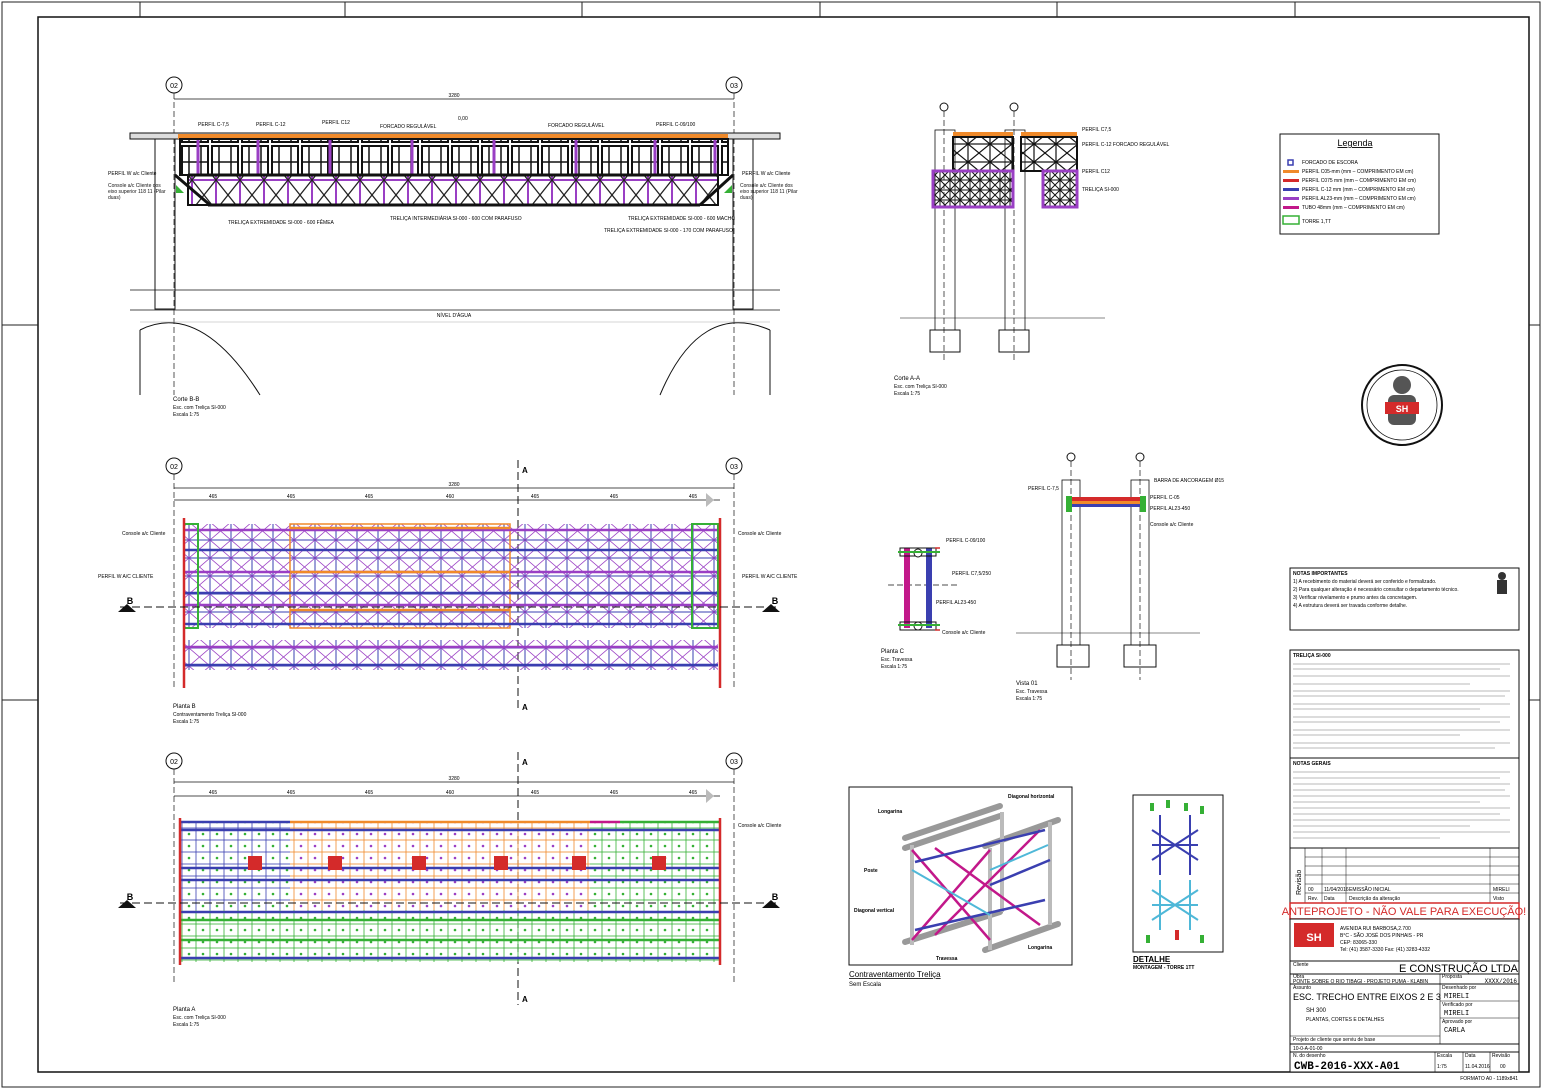  I want to click on aa-label-trelica: TRELIÇA SI-000, so click(1100, 190).